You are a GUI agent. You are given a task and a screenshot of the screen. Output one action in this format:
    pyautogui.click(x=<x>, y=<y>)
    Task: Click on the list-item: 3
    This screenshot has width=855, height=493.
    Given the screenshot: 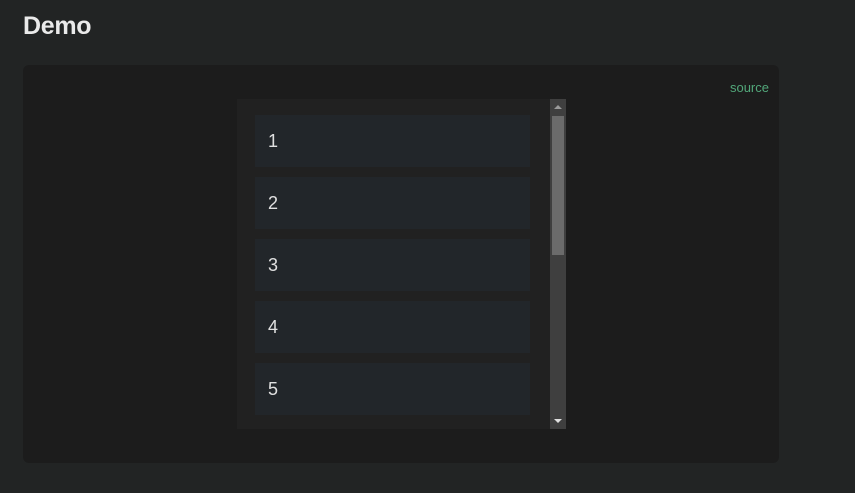 What is the action you would take?
    pyautogui.click(x=392, y=265)
    